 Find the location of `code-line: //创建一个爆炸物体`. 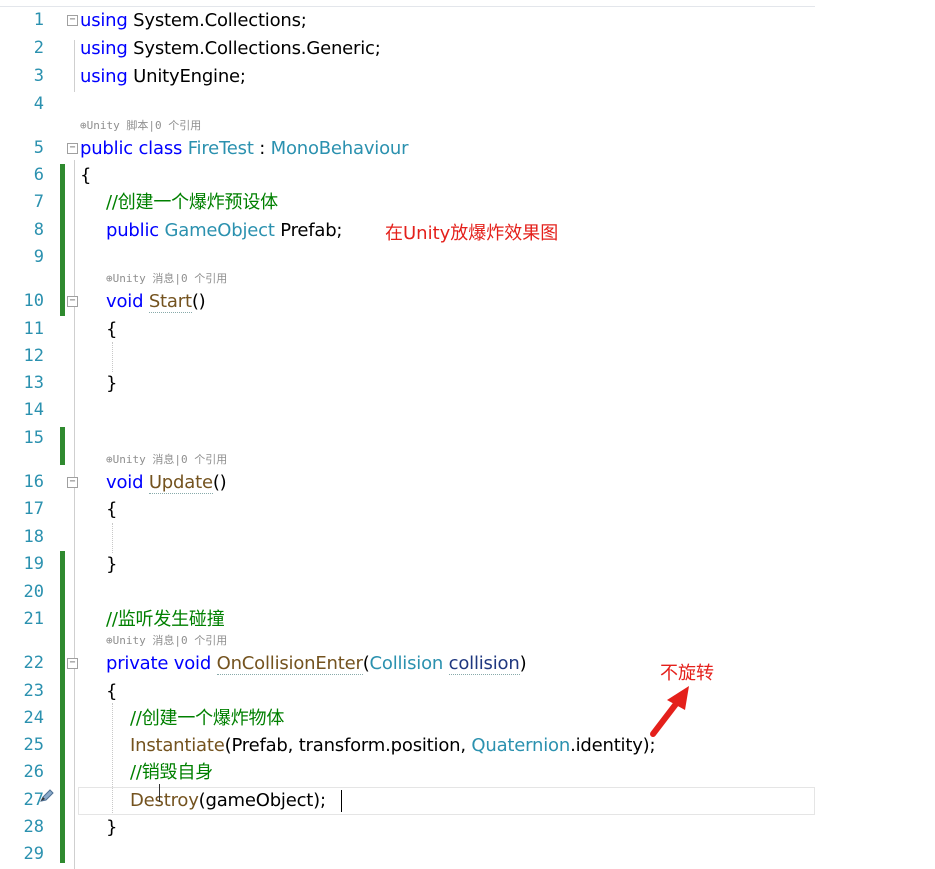

code-line: //创建一个爆炸物体 is located at coordinates (207, 718).